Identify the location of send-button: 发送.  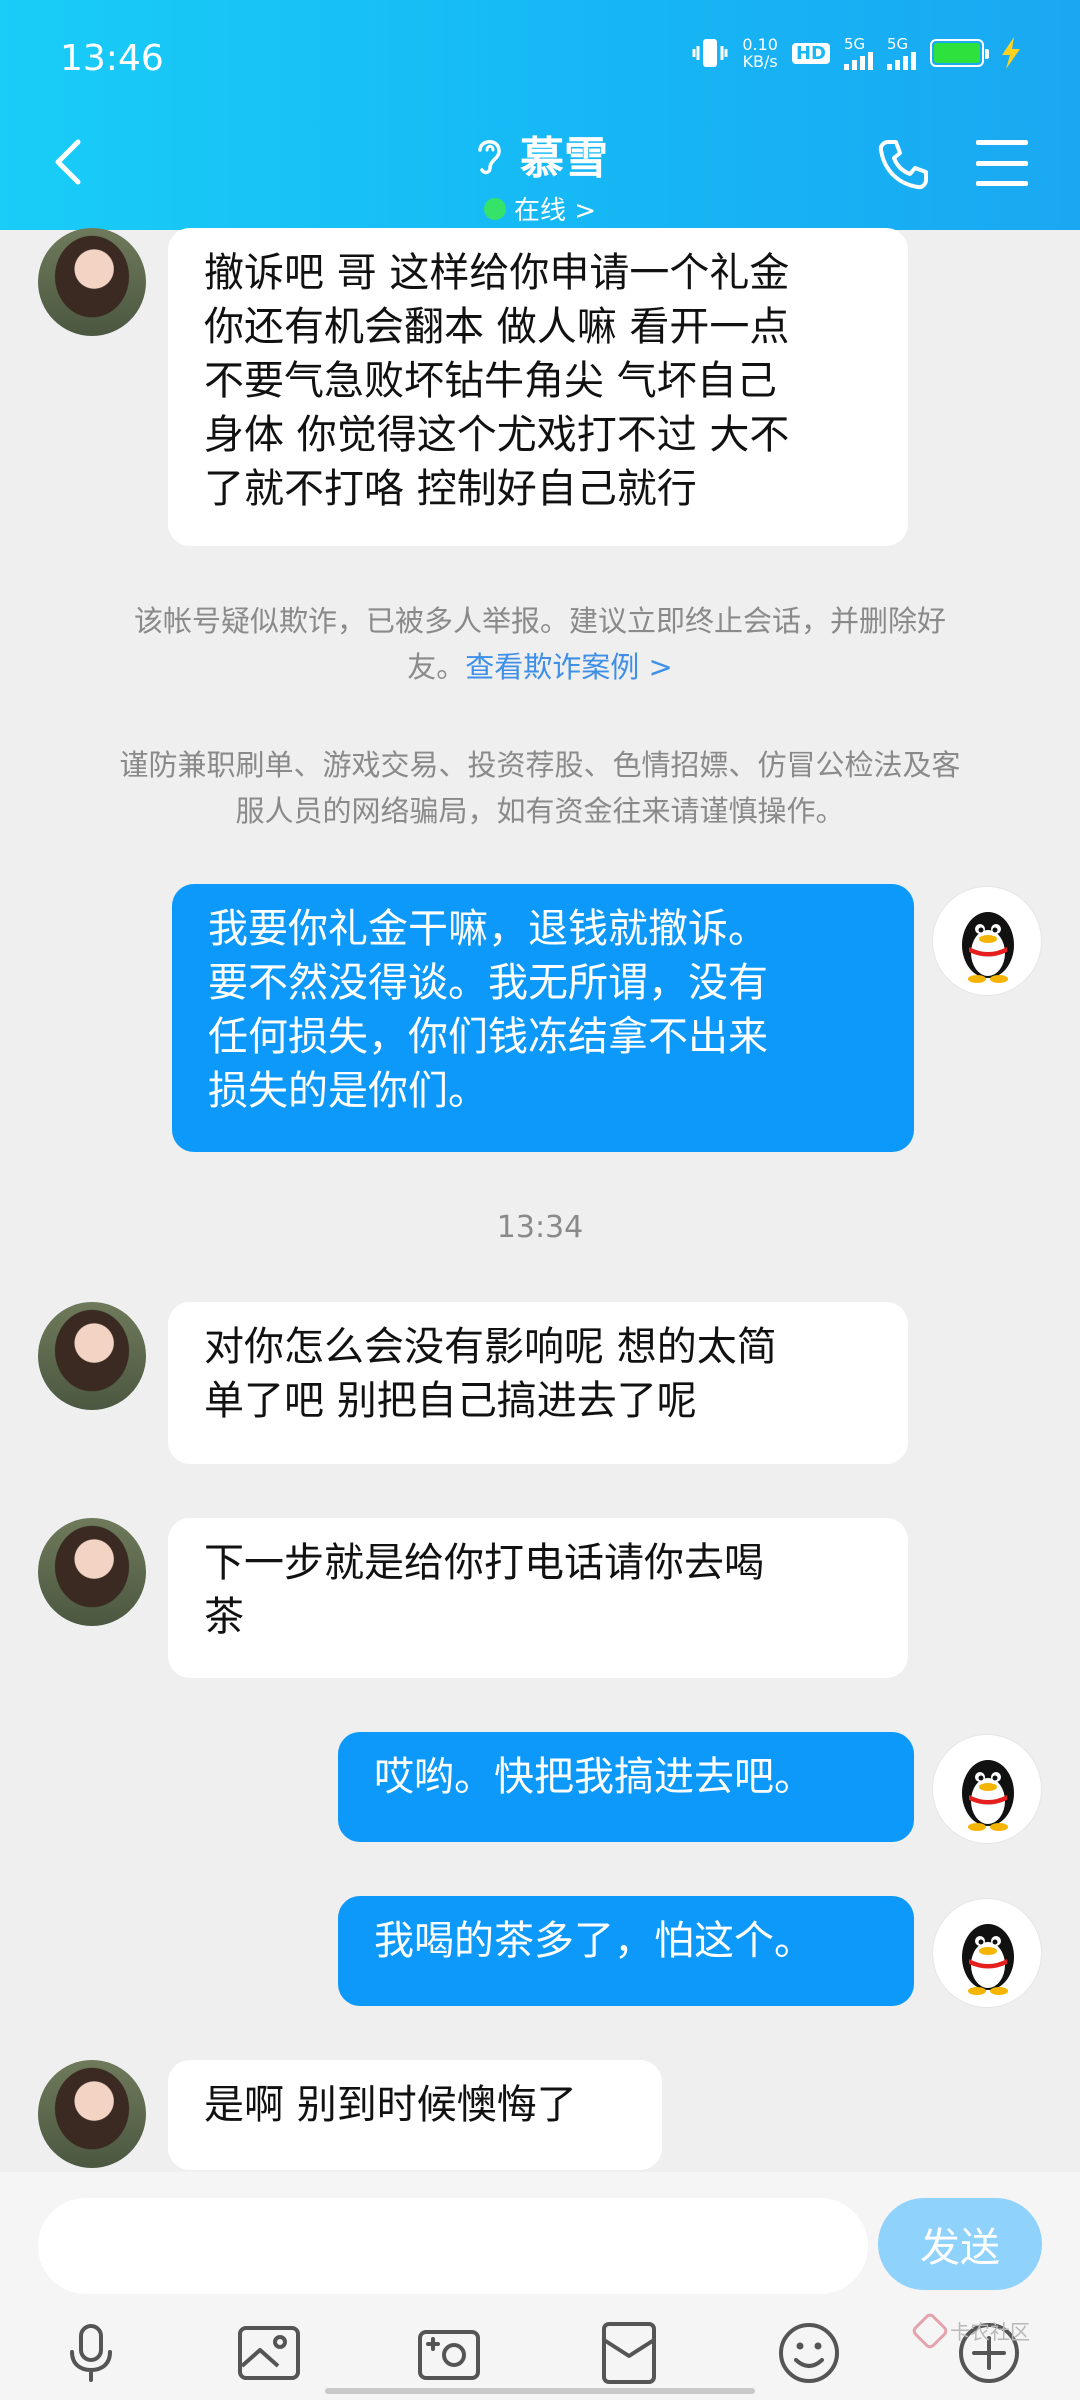
(960, 2244).